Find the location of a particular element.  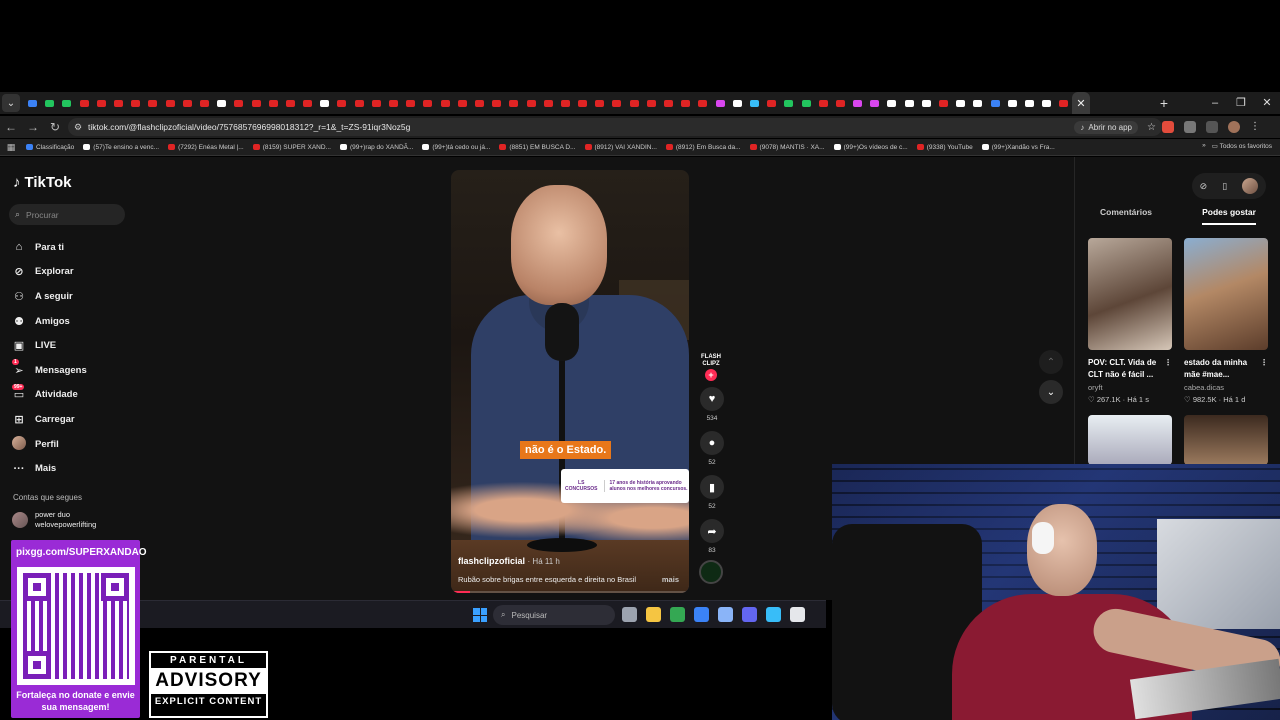

creator-avatar: FLASH CLIPZ + is located at coordinates (711, 367).